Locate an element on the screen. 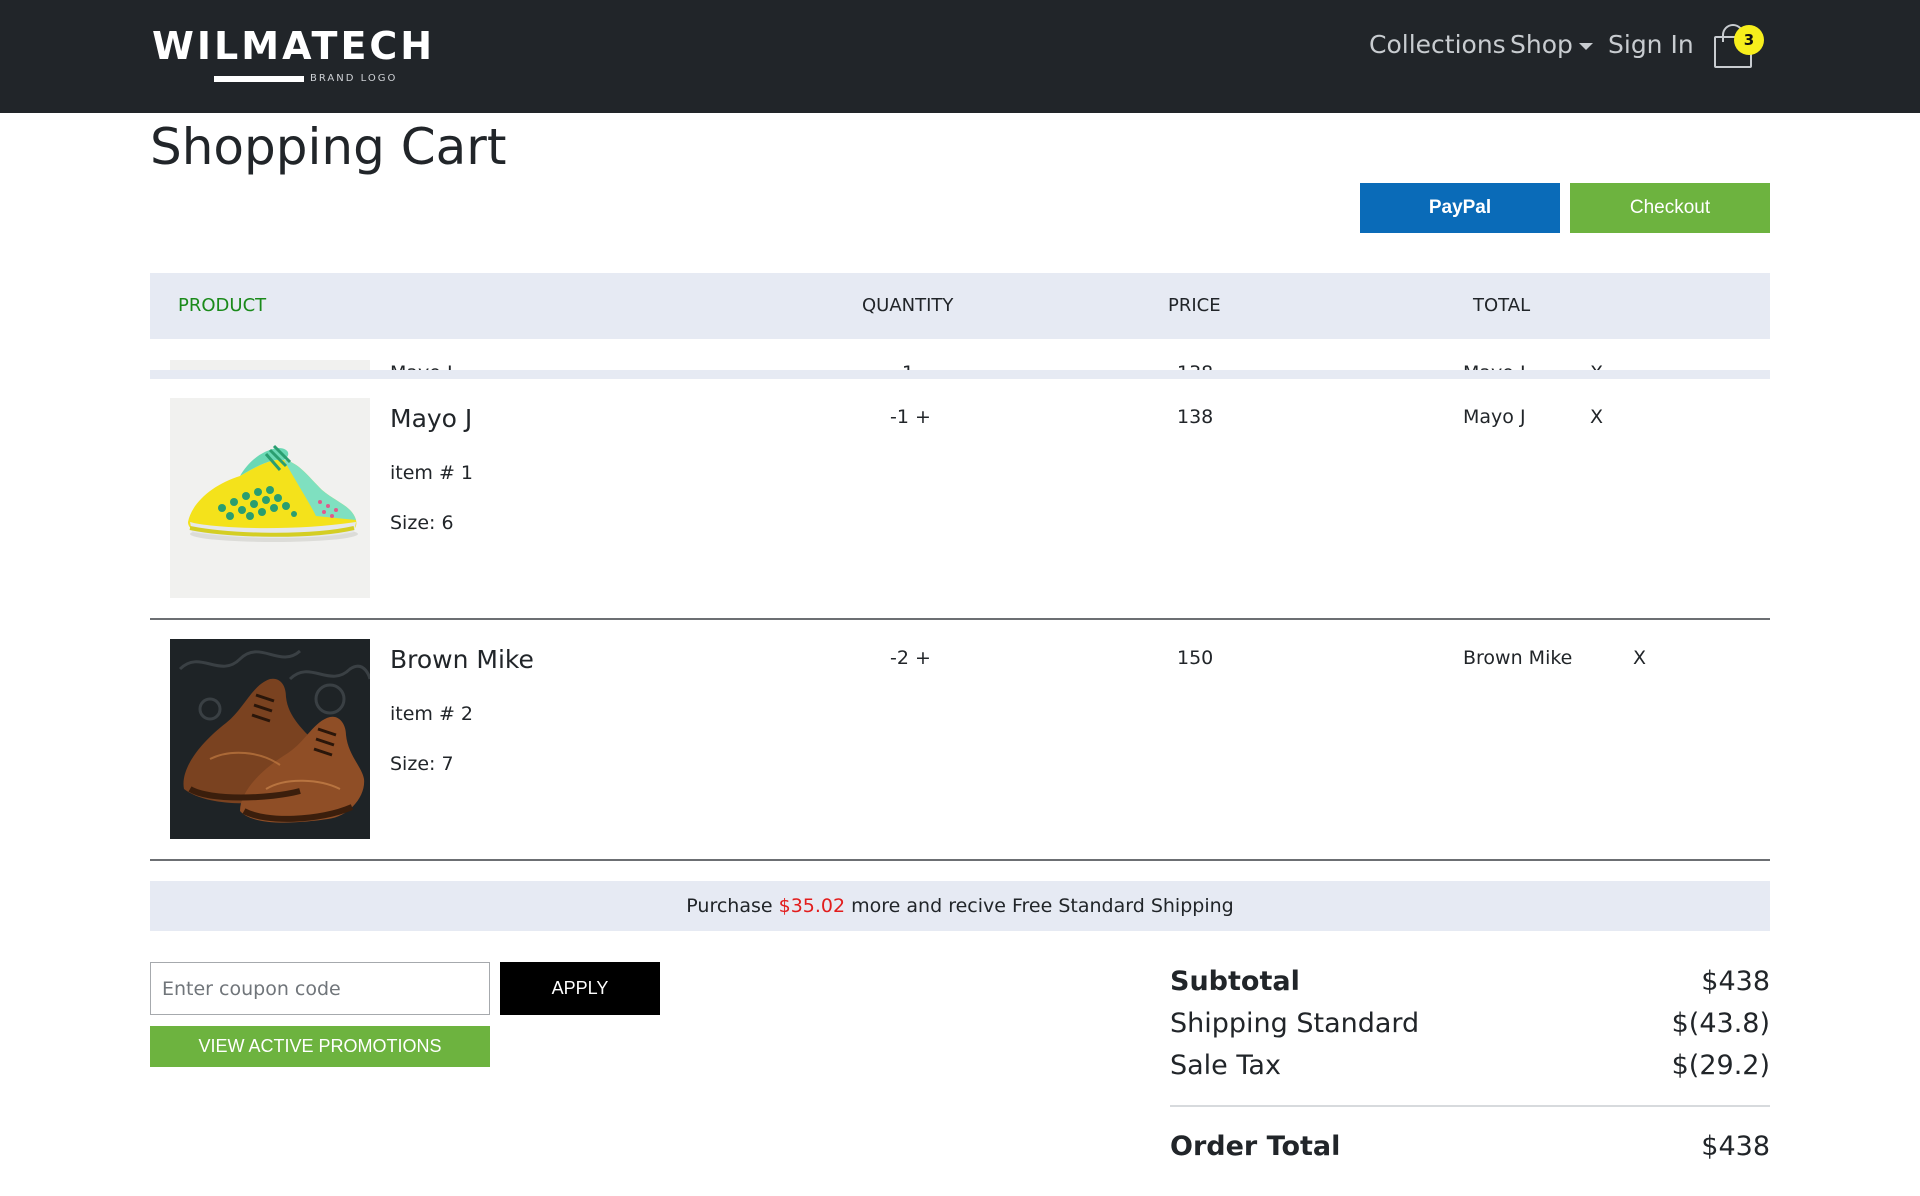 The image size is (1920, 1196). brand-logo: WILMATECH BRAND LOGO is located at coordinates (292, 57).